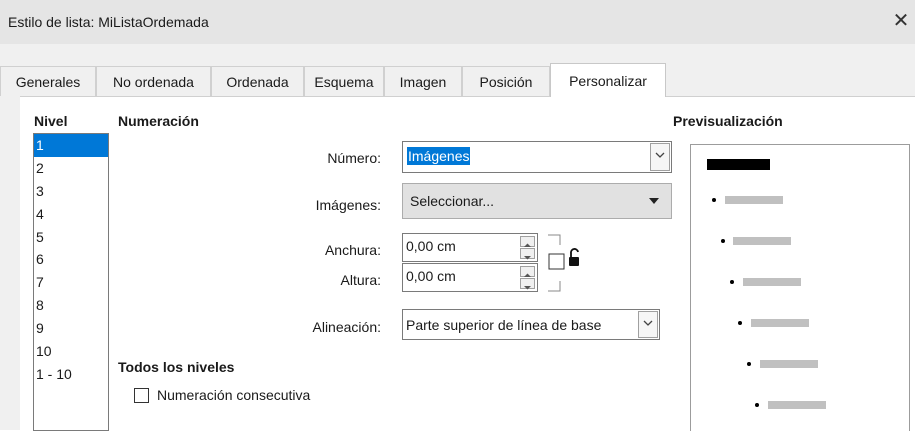 The width and height of the screenshot is (915, 431). What do you see at coordinates (153, 81) in the screenshot?
I see `tab-no-ordenada: No ordenada` at bounding box center [153, 81].